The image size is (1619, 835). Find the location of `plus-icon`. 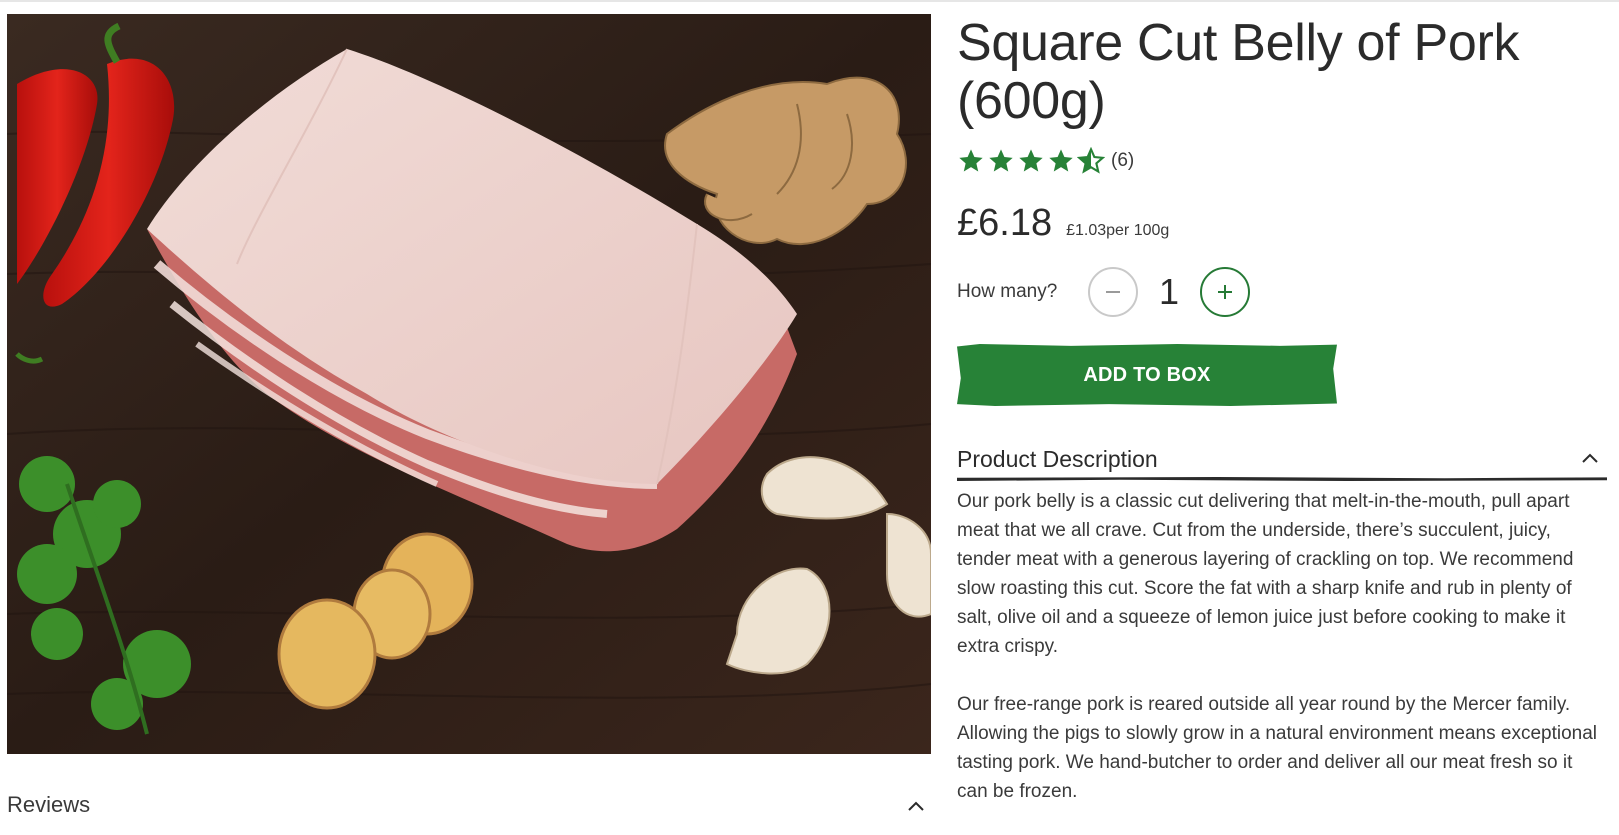

plus-icon is located at coordinates (1225, 292).